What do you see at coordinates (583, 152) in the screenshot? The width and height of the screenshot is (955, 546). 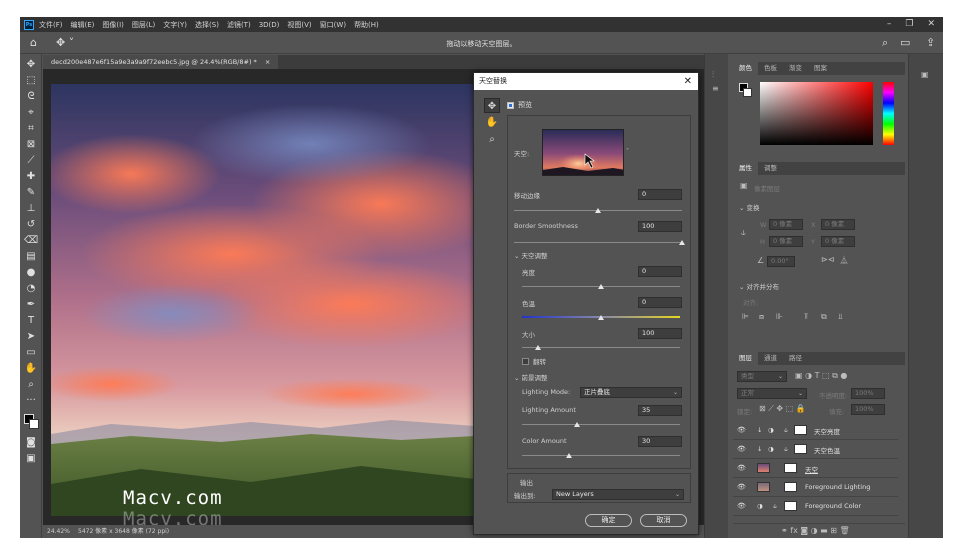 I see `sky-preset-thumbnail` at bounding box center [583, 152].